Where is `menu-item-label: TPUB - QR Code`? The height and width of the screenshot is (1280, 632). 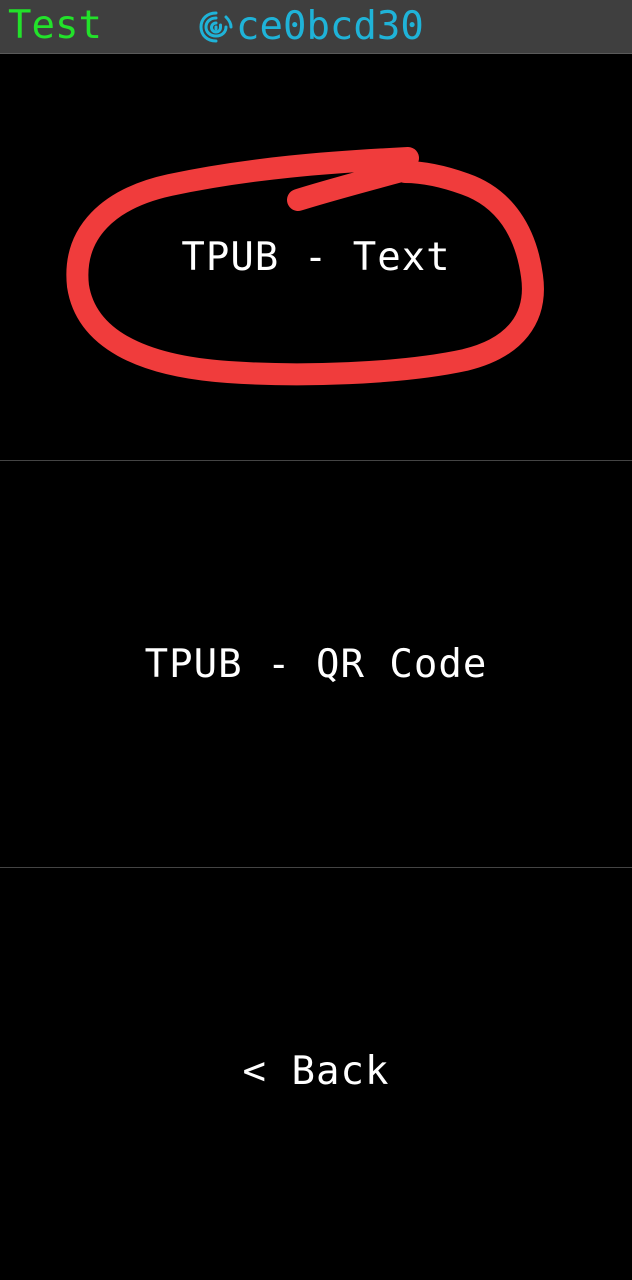
menu-item-label: TPUB - QR Code is located at coordinates (316, 664).